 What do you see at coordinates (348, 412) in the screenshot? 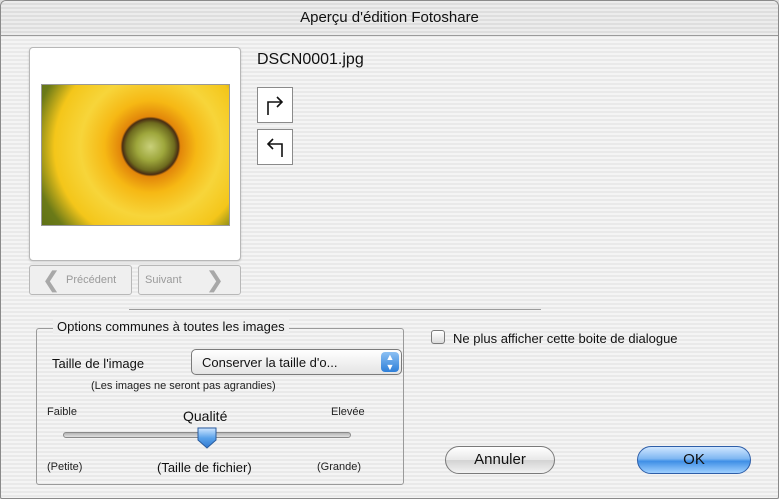
I see `quality-high-label: Elevée` at bounding box center [348, 412].